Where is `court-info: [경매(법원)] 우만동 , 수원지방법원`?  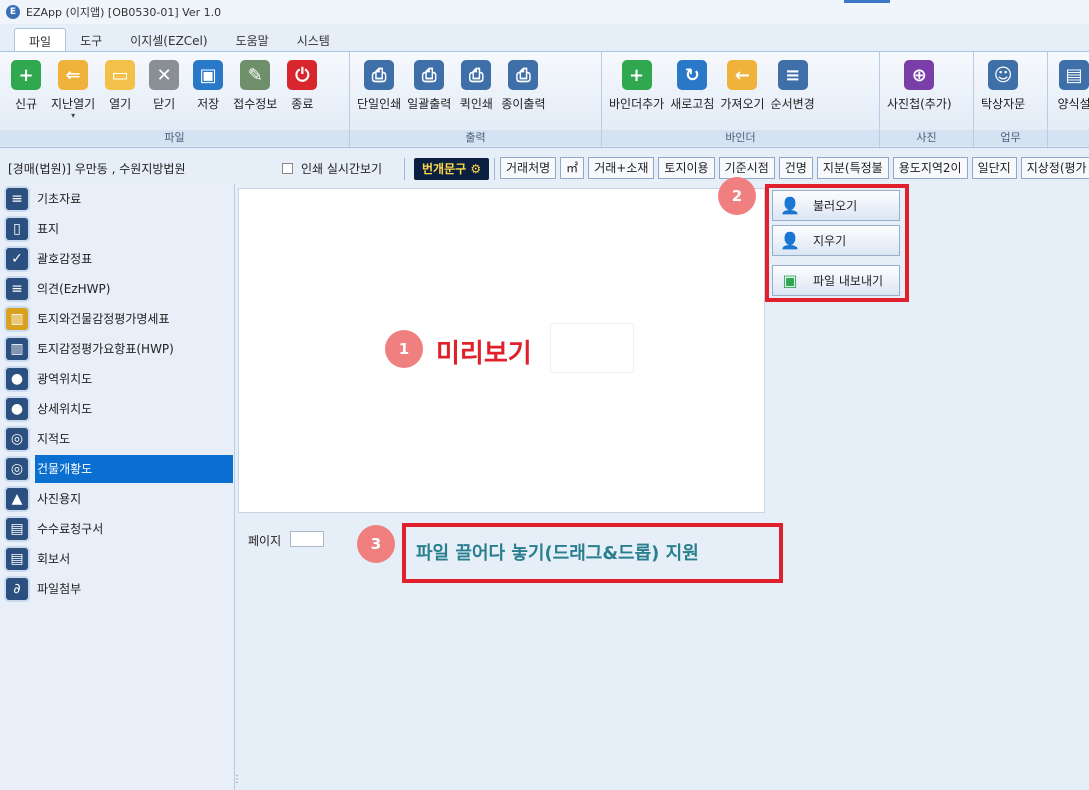 court-info: [경매(법원)] 우만동 , 수원지방법원 is located at coordinates (97, 169).